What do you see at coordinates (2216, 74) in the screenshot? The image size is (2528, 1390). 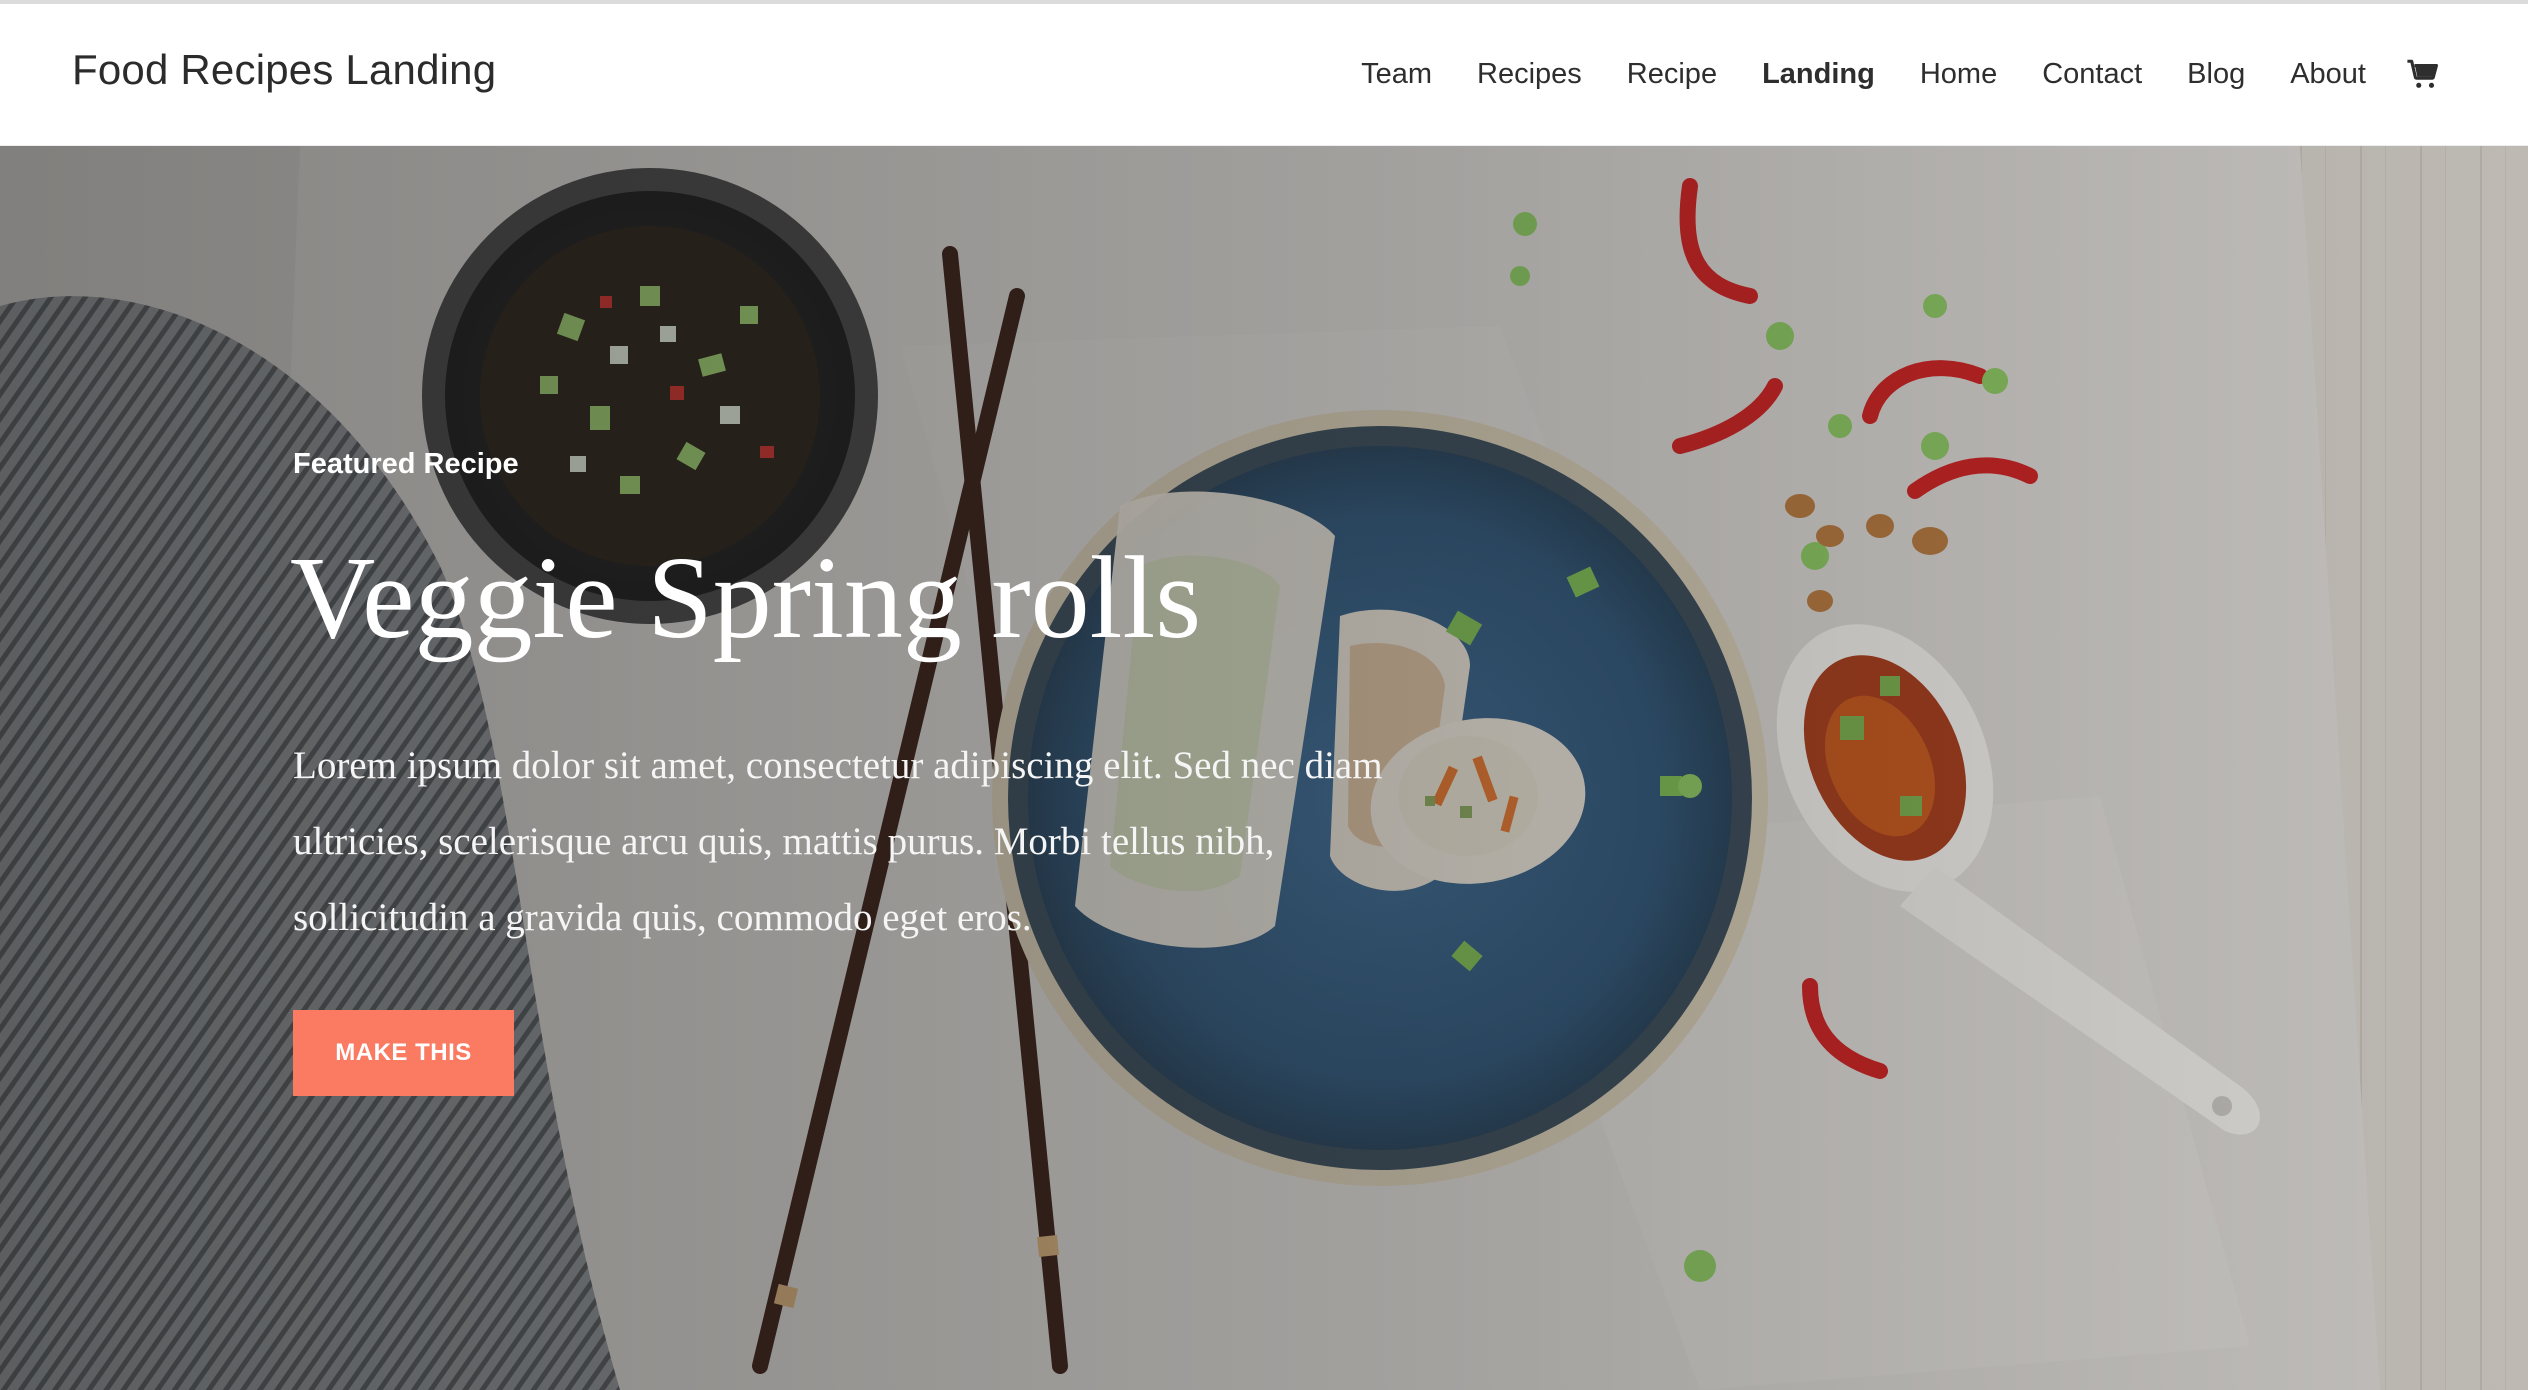 I see `nav-item-blog: Blog` at bounding box center [2216, 74].